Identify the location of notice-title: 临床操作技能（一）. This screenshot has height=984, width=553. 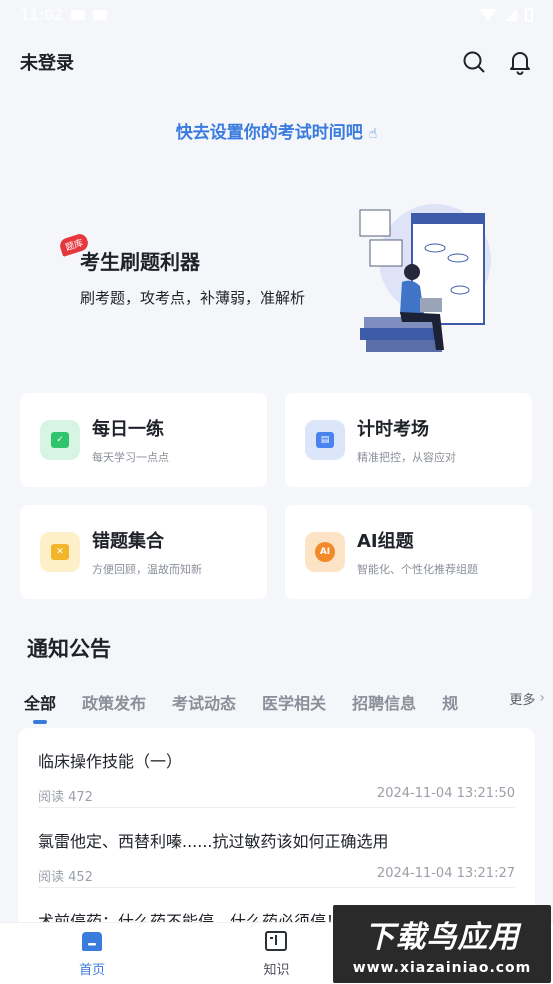
(110, 761).